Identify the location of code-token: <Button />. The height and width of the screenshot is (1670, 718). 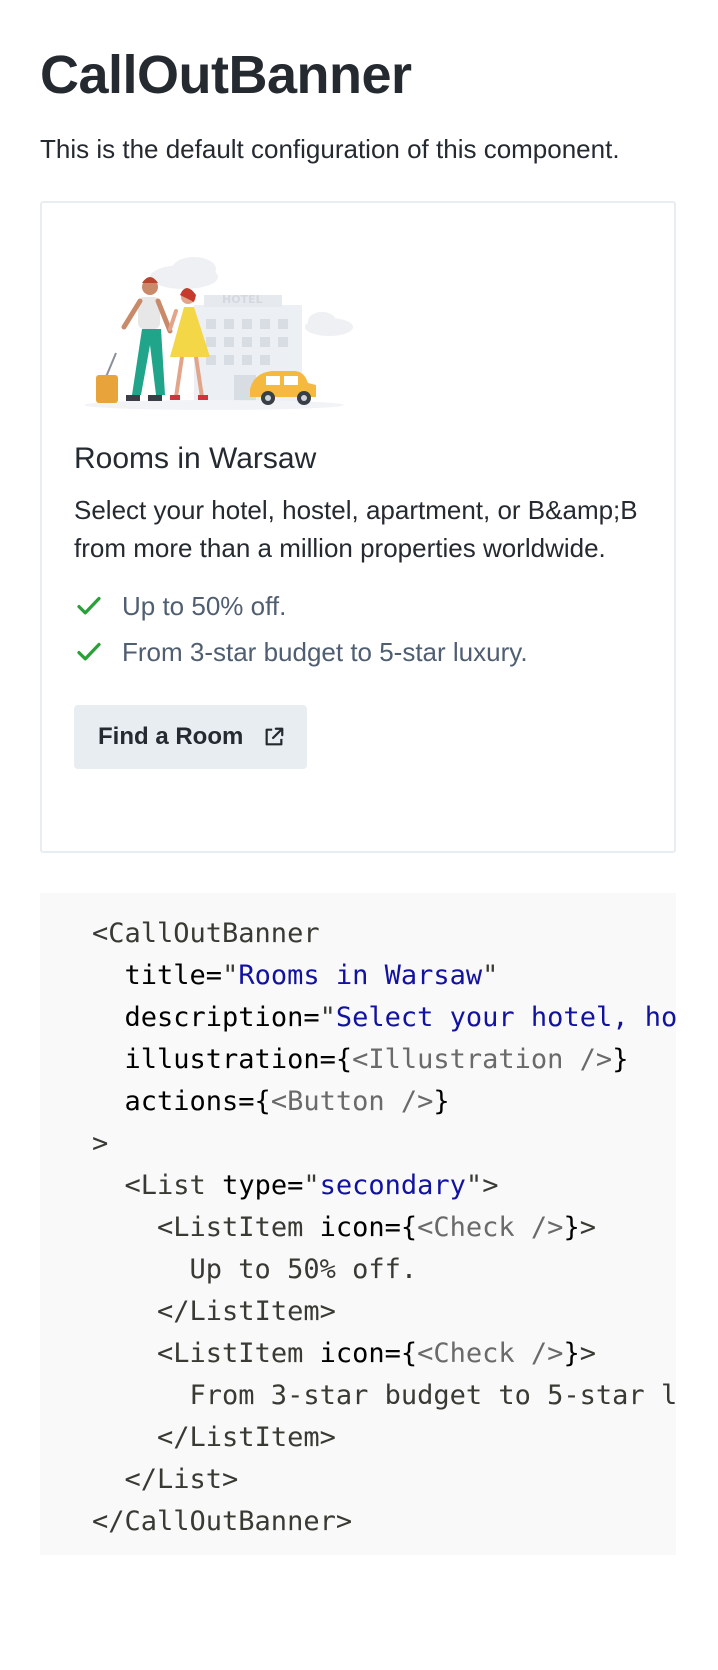
(352, 1101).